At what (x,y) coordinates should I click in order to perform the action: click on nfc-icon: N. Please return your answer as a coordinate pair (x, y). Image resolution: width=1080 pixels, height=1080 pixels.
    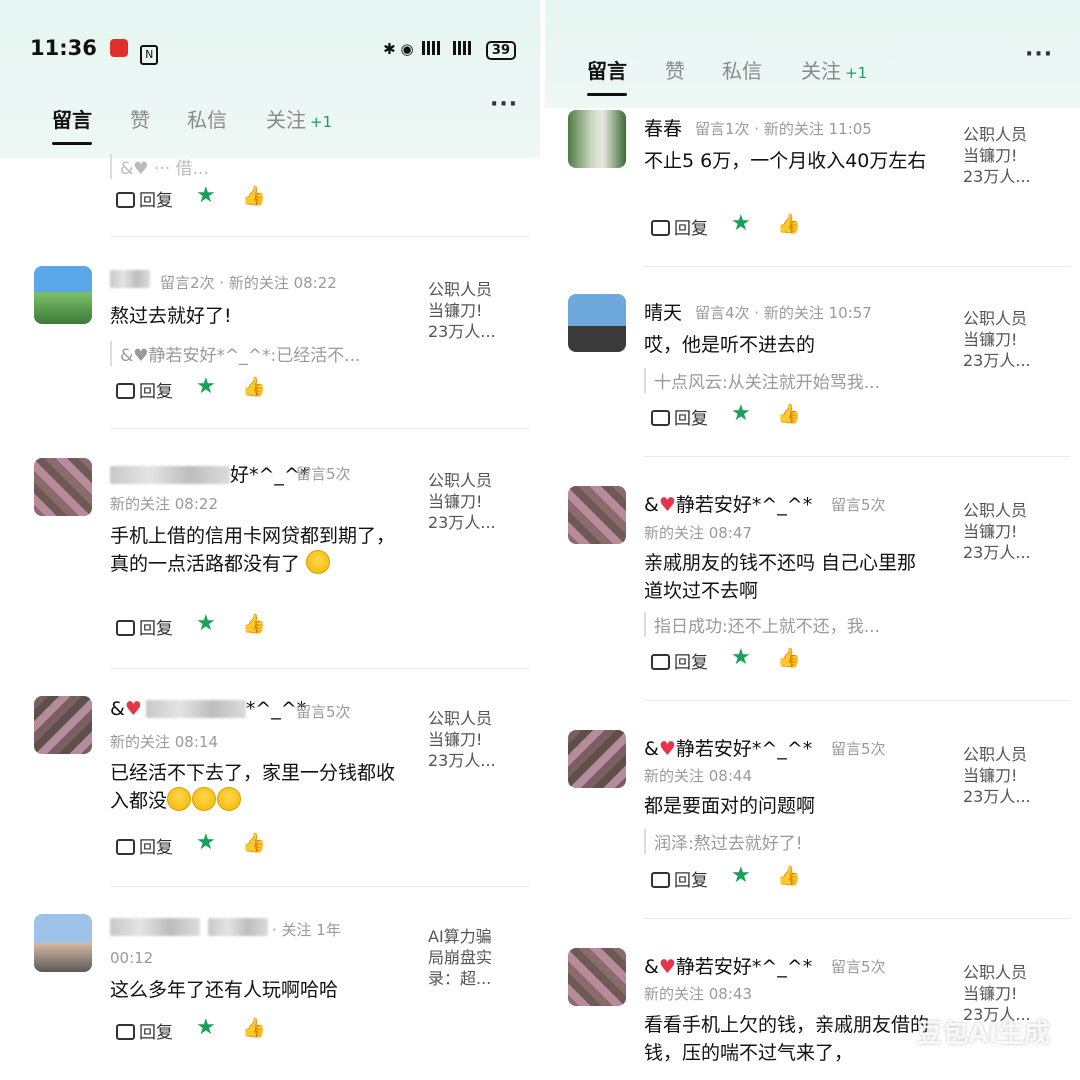
    Looking at the image, I should click on (149, 55).